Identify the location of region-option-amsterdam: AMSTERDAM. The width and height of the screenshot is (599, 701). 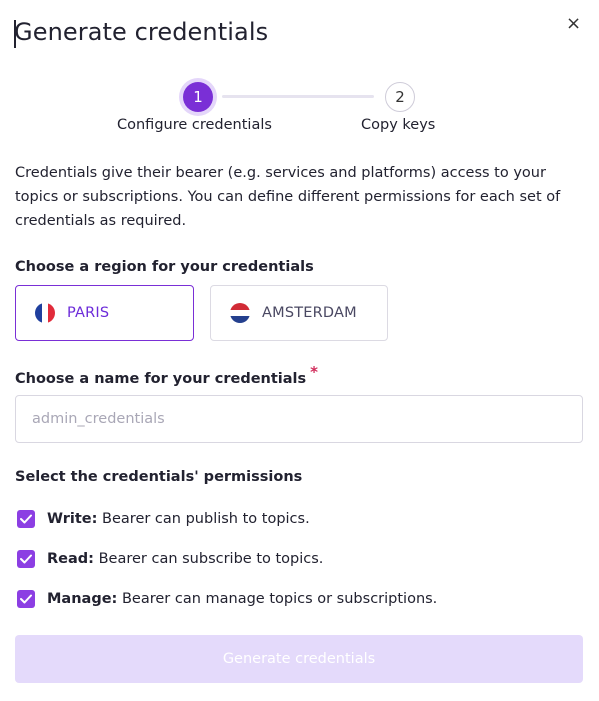
(299, 313).